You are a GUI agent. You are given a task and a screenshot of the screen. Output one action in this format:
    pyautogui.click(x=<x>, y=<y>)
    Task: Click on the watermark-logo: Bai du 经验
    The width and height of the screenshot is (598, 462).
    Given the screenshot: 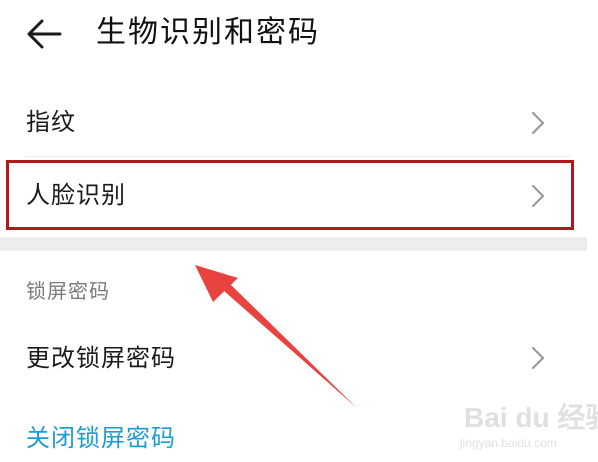 What is the action you would take?
    pyautogui.click(x=531, y=417)
    